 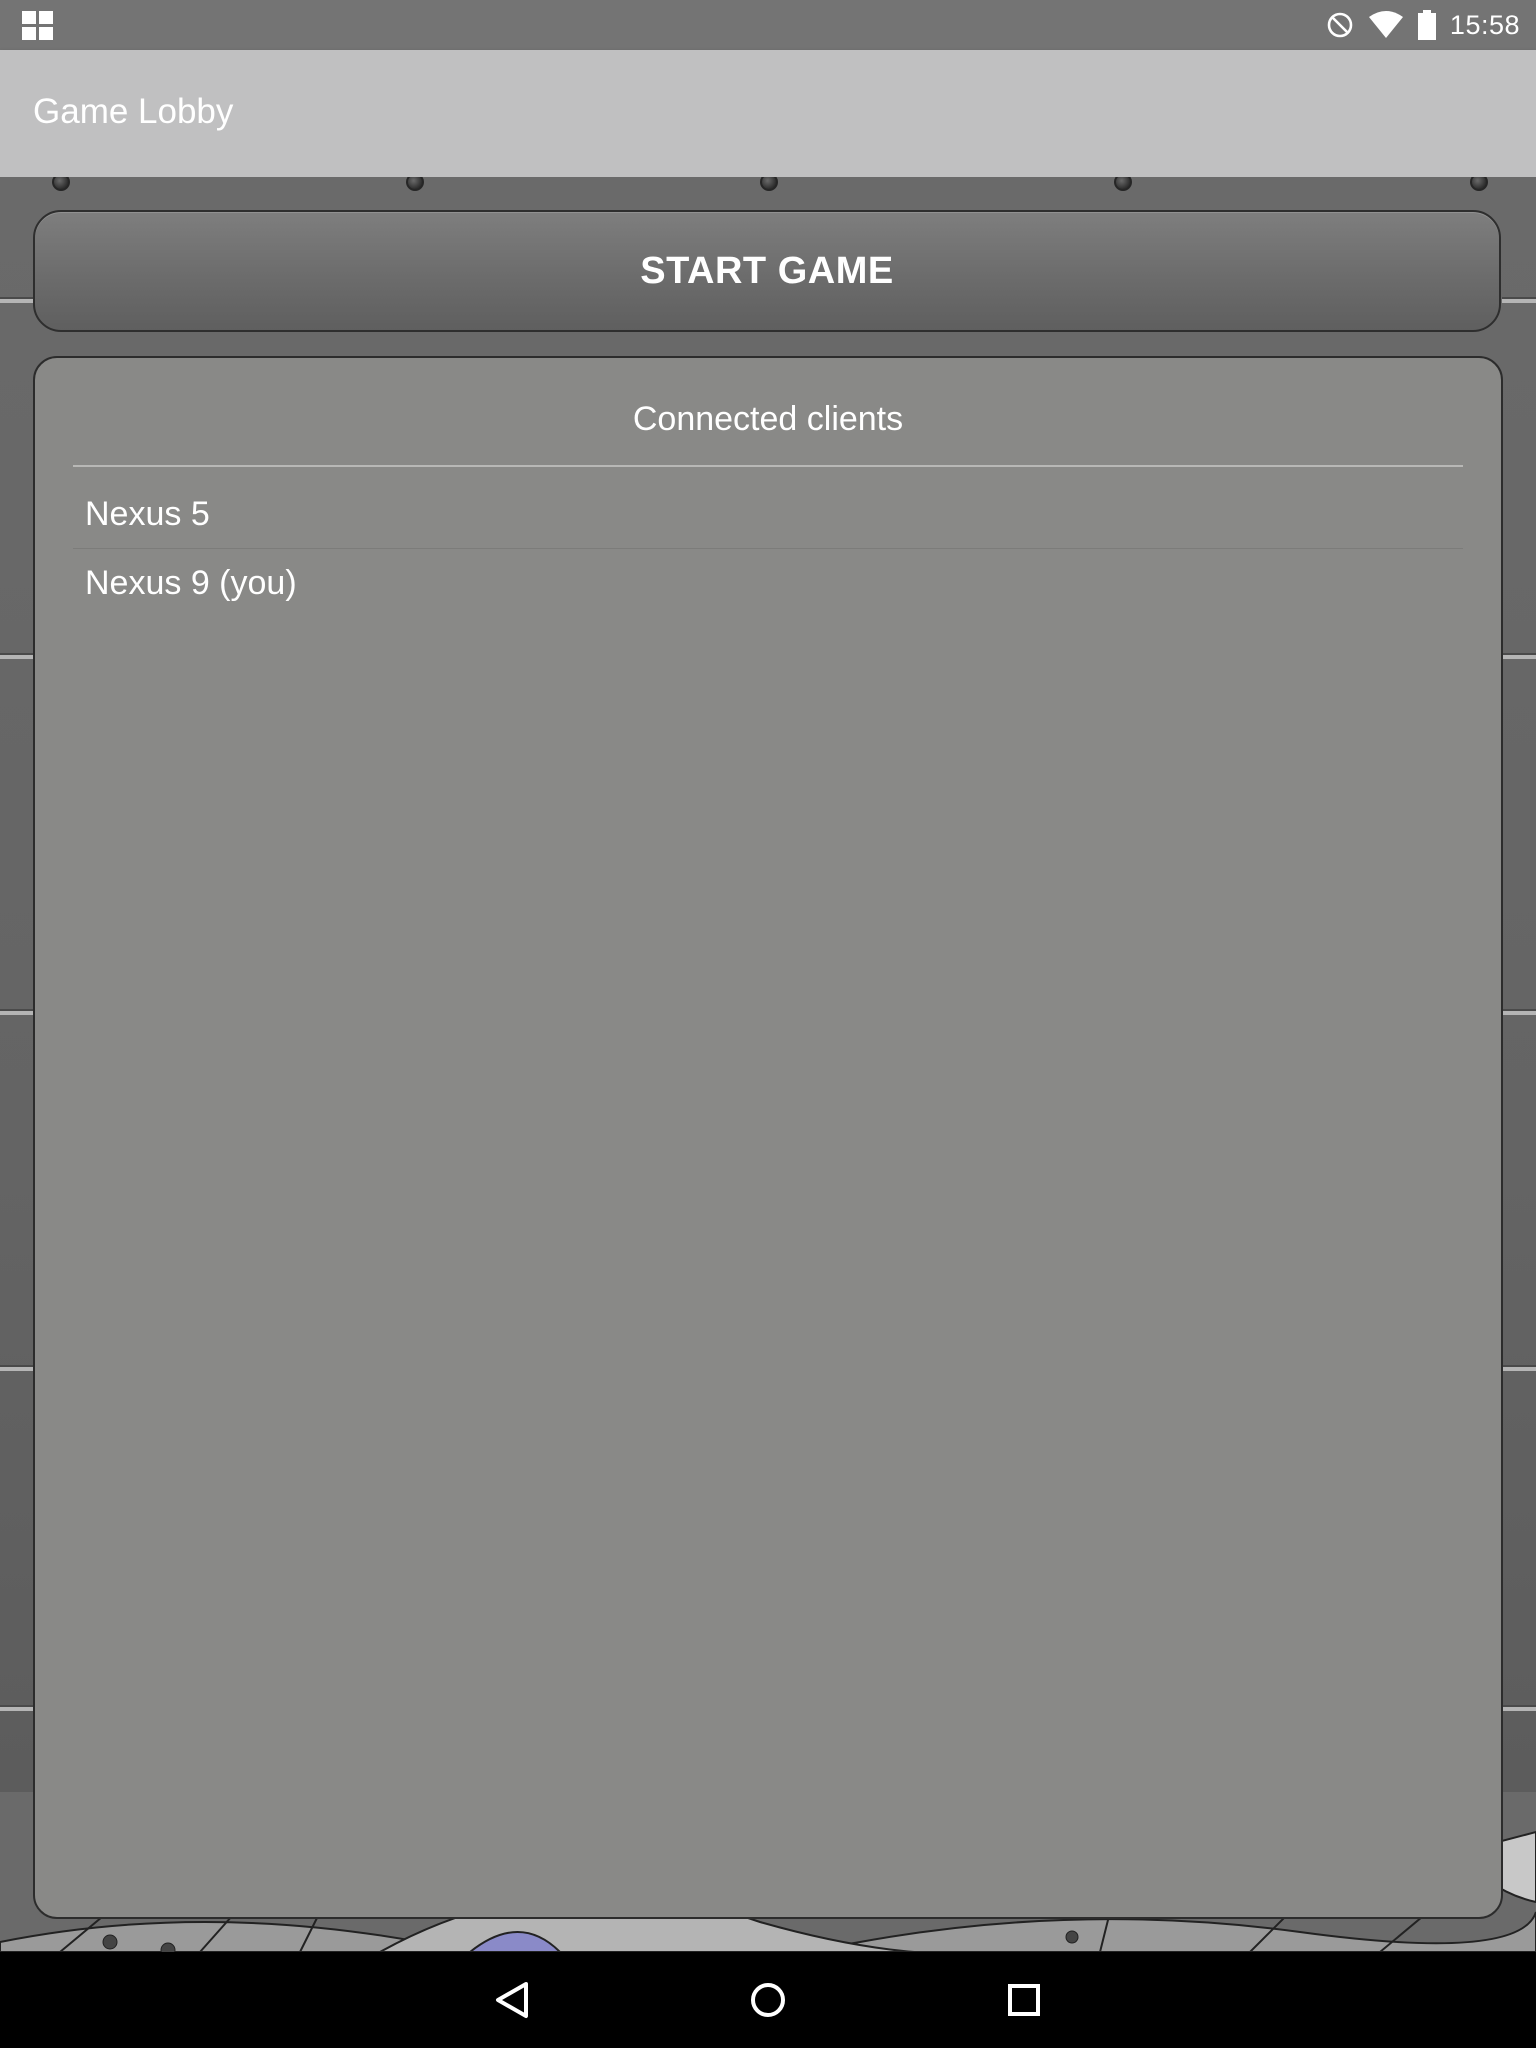 What do you see at coordinates (768, 113) in the screenshot?
I see `app-bar: Game Lobby` at bounding box center [768, 113].